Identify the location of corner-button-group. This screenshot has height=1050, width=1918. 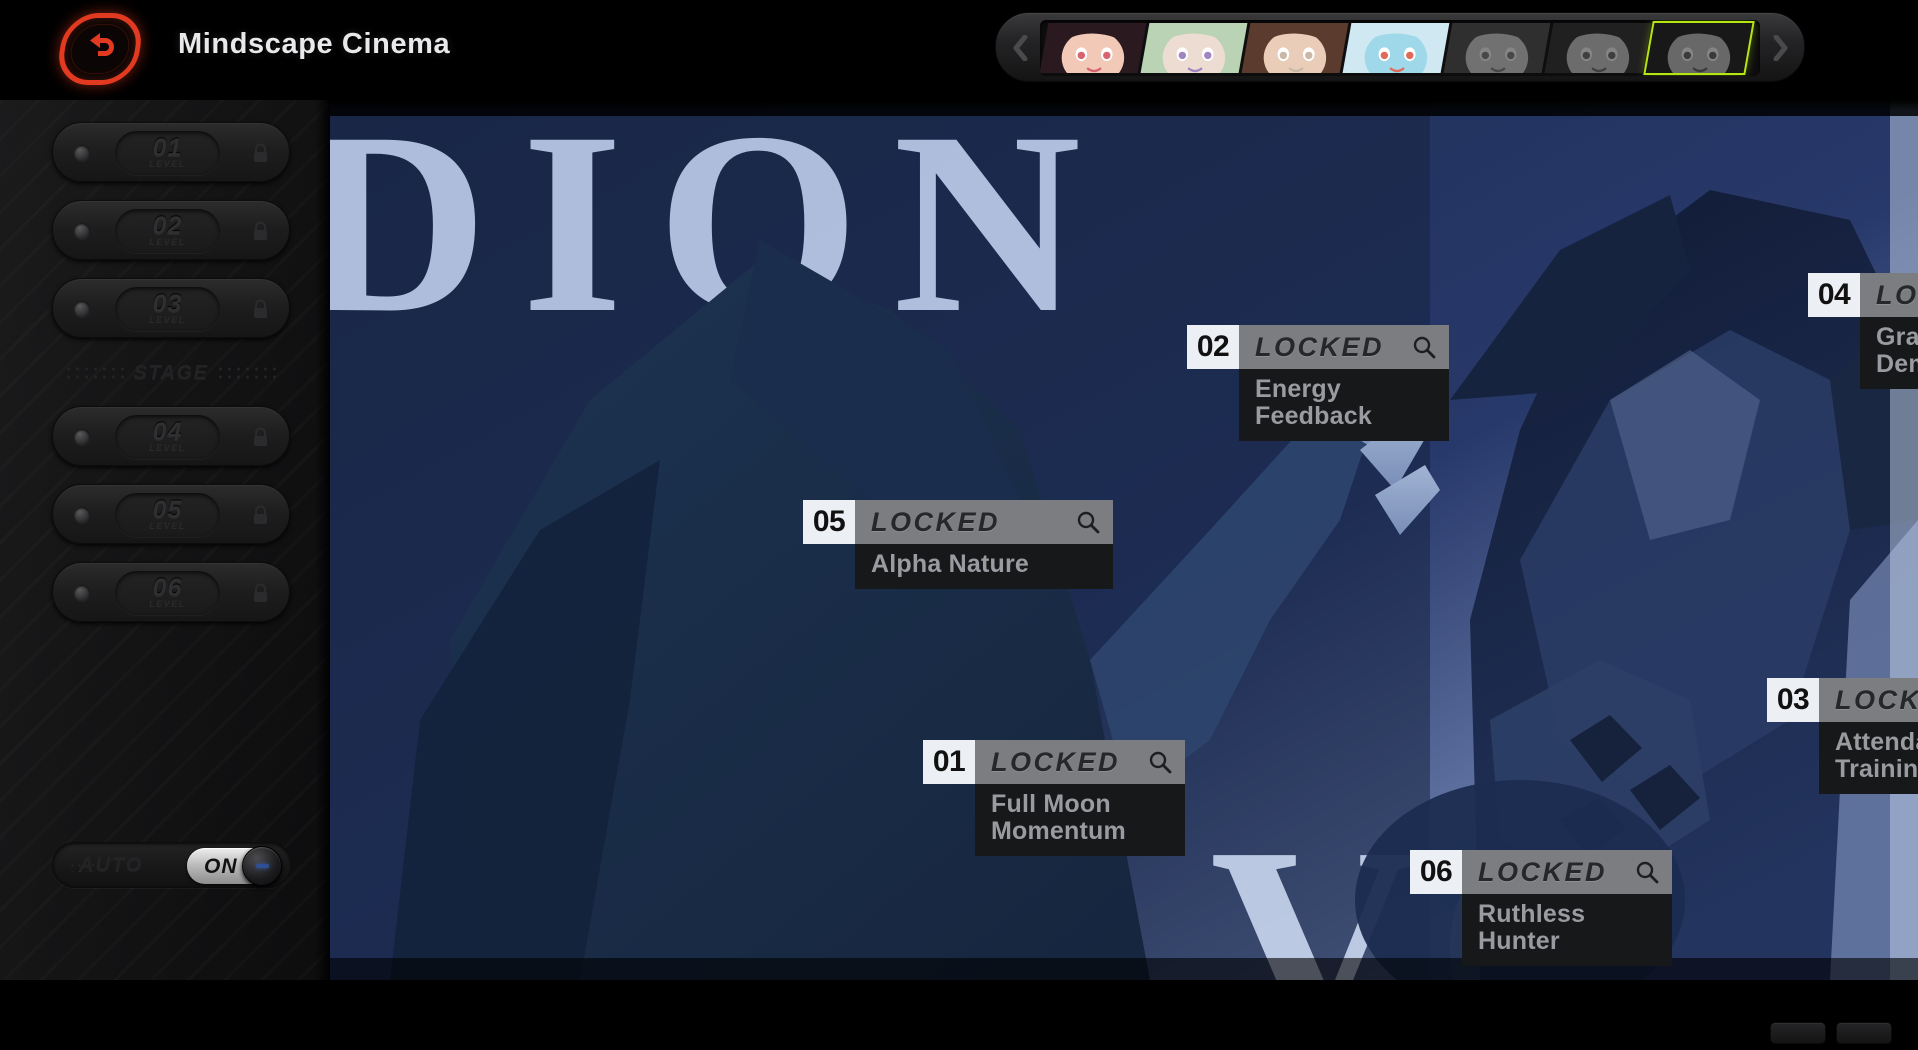
(1831, 1033).